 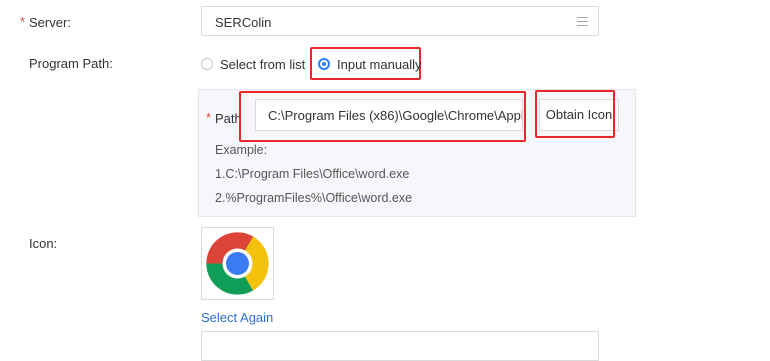 I want to click on radio-label: Select from list, so click(x=263, y=64).